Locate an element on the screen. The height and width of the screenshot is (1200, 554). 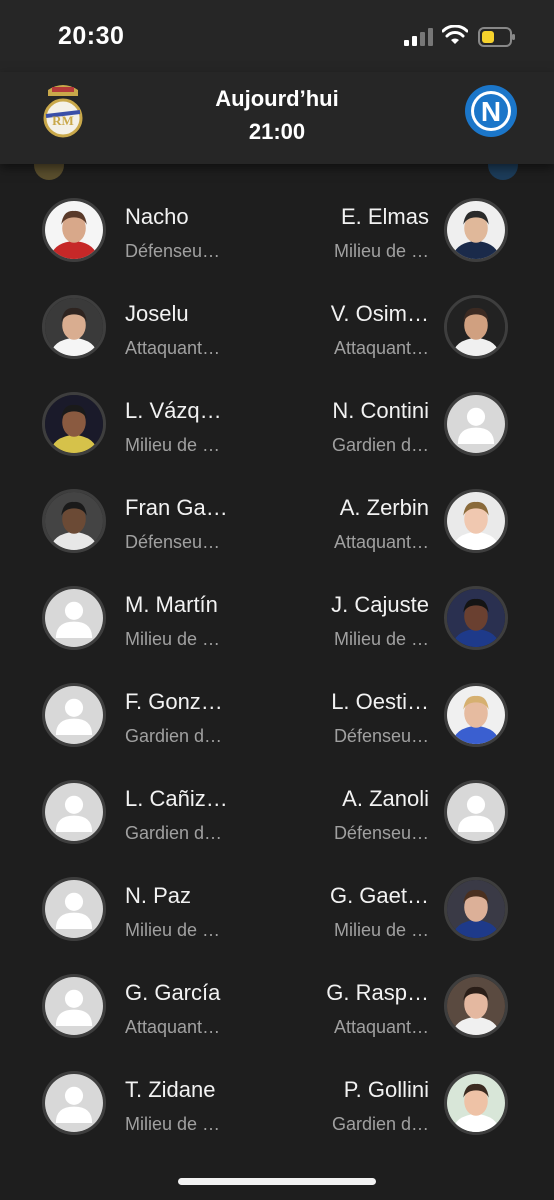
napoli-crest-icon: N is located at coordinates (491, 111).